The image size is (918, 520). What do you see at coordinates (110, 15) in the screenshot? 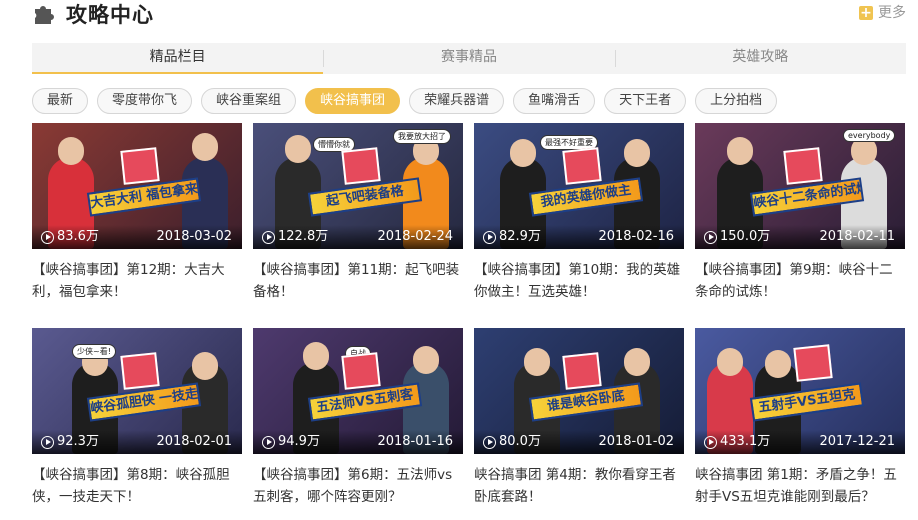
I see `page-title: 攻略中心` at bounding box center [110, 15].